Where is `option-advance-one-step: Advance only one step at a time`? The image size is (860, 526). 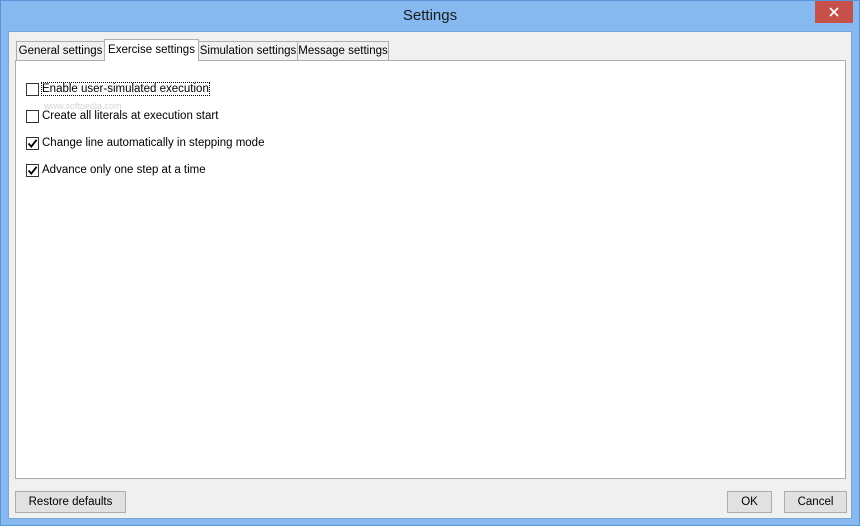 option-advance-one-step: Advance only one step at a time is located at coordinates (116, 170).